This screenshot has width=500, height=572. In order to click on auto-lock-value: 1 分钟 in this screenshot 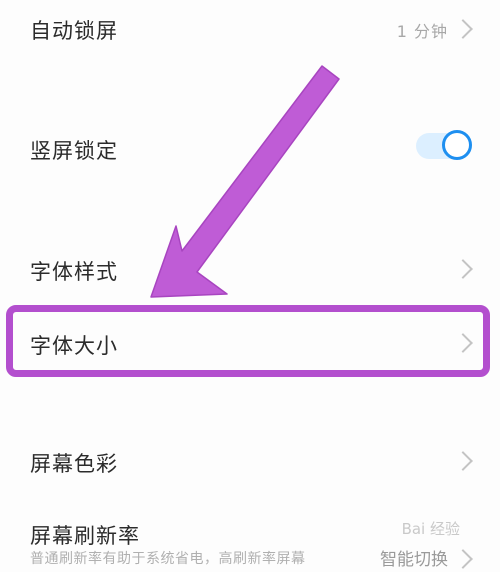, I will do `click(422, 31)`.